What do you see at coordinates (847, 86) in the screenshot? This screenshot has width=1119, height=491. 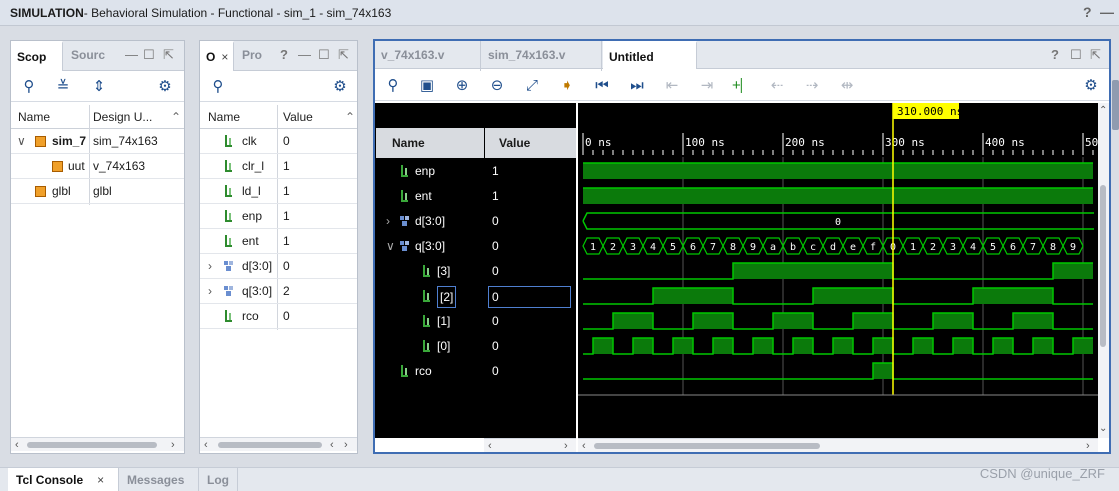 I see `swap-cursors-icon: ⇹` at bounding box center [847, 86].